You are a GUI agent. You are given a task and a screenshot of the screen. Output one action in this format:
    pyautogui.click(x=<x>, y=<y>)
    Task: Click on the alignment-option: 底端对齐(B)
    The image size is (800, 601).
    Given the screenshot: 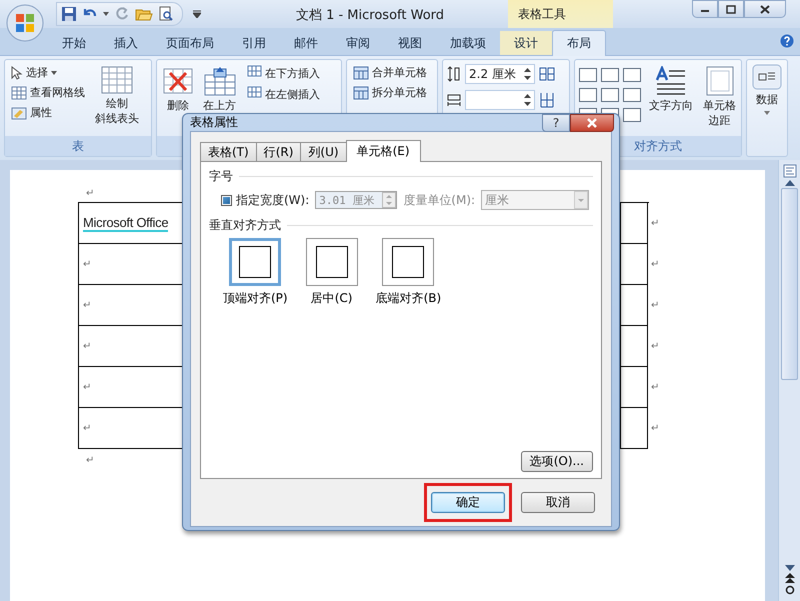 What is the action you would take?
    pyautogui.click(x=409, y=272)
    